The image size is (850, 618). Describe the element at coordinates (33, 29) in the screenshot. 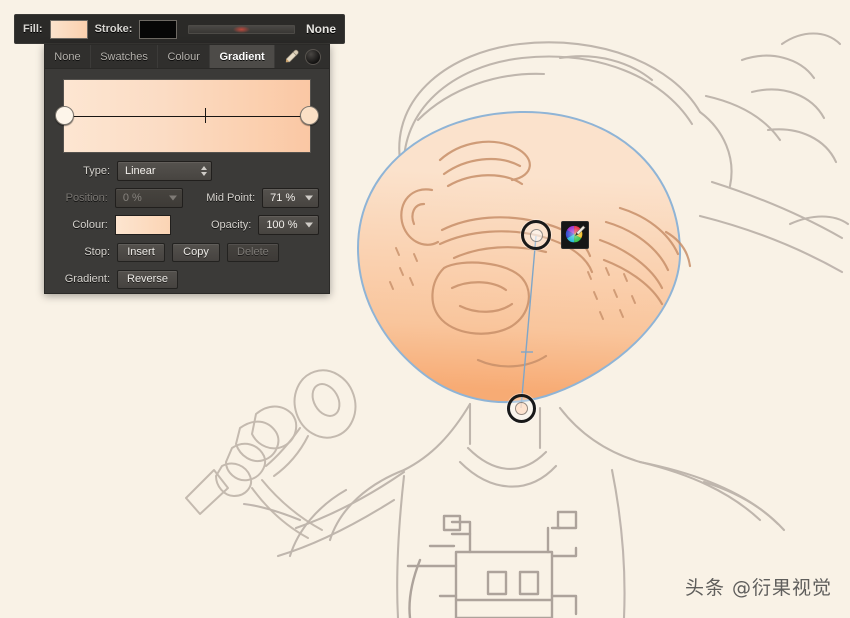

I see `fill-label: Fill:` at that location.